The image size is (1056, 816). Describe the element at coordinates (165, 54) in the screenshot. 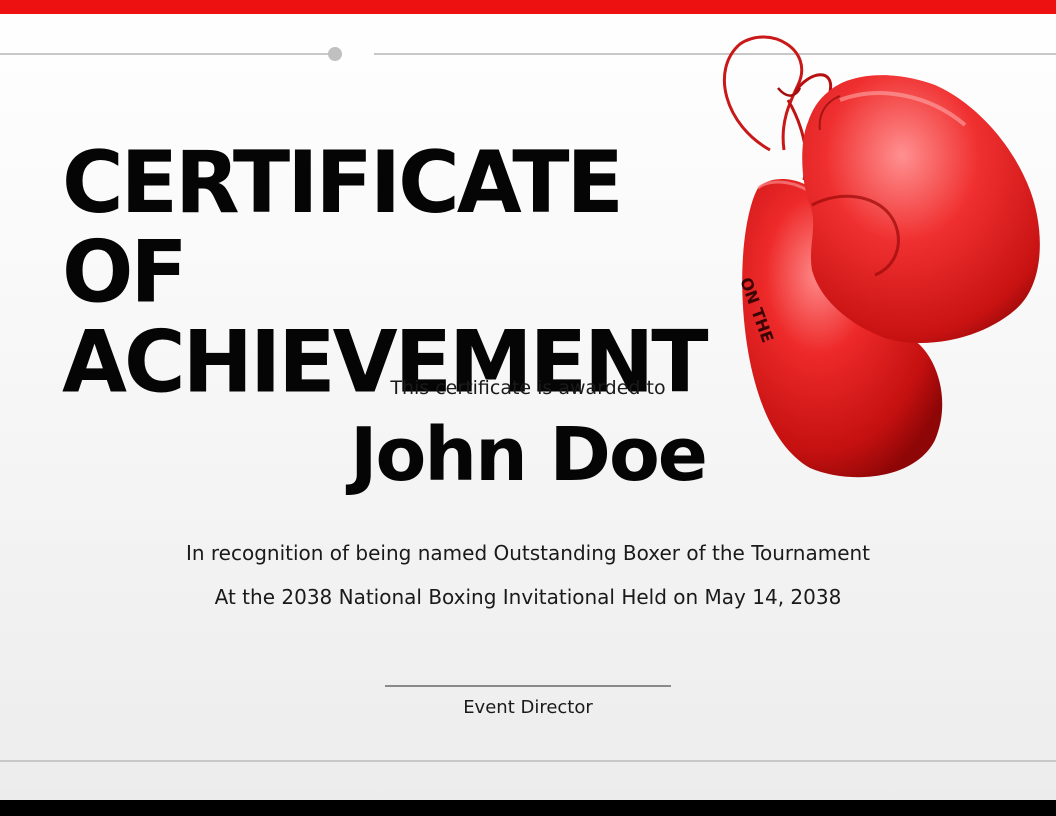

I see `top-divider-left` at that location.